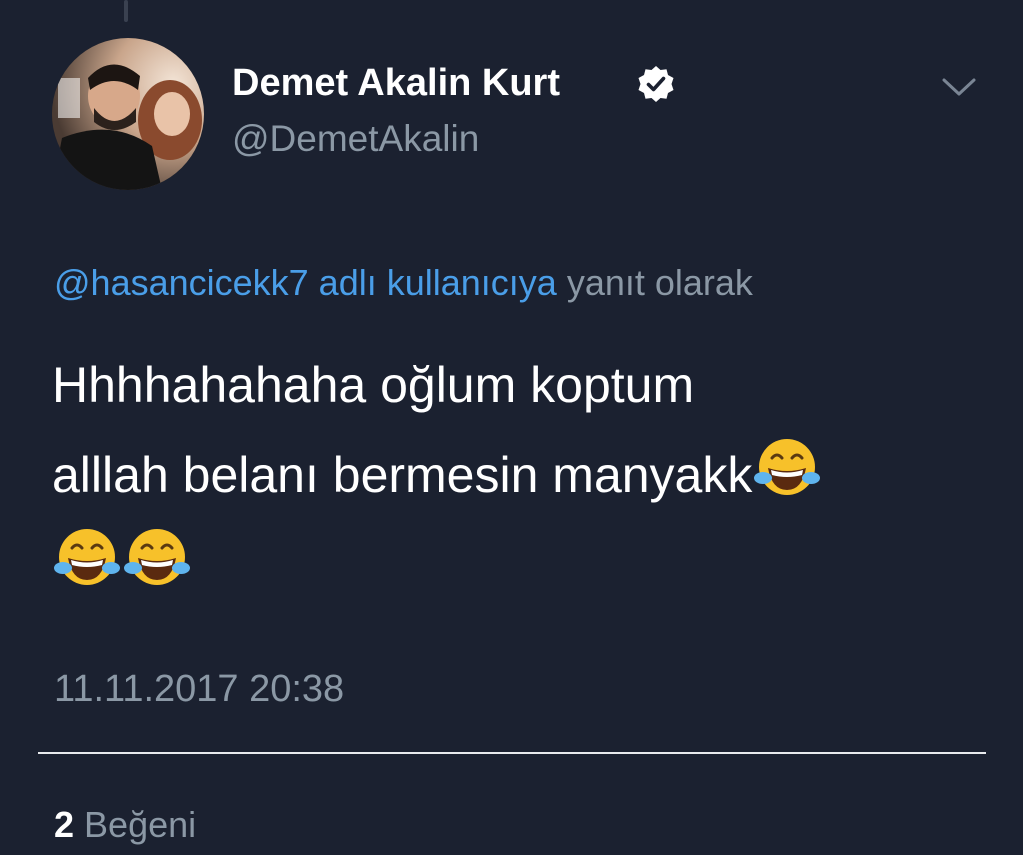  I want to click on tweet-timestamp: 11.11.2017 20:38, so click(199, 689).